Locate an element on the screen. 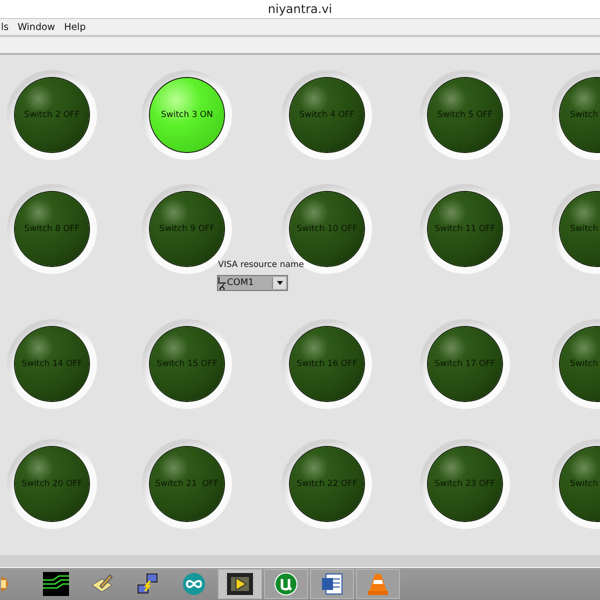 The height and width of the screenshot is (600, 600). menu-item: Window is located at coordinates (37, 27).